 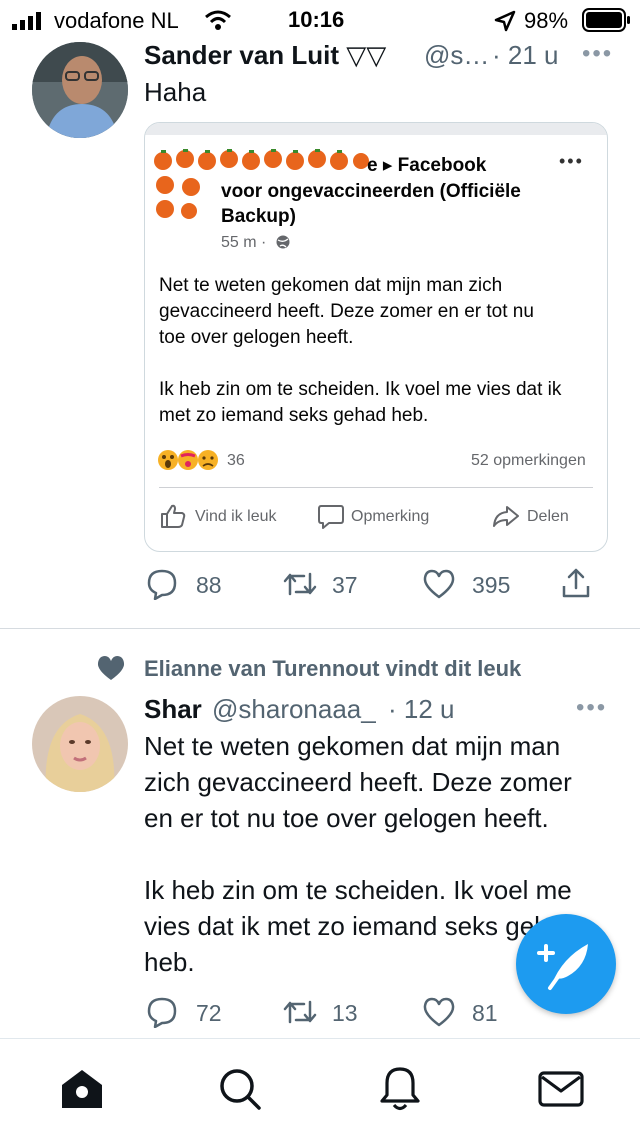 I want to click on image-top-strip, so click(x=376, y=129).